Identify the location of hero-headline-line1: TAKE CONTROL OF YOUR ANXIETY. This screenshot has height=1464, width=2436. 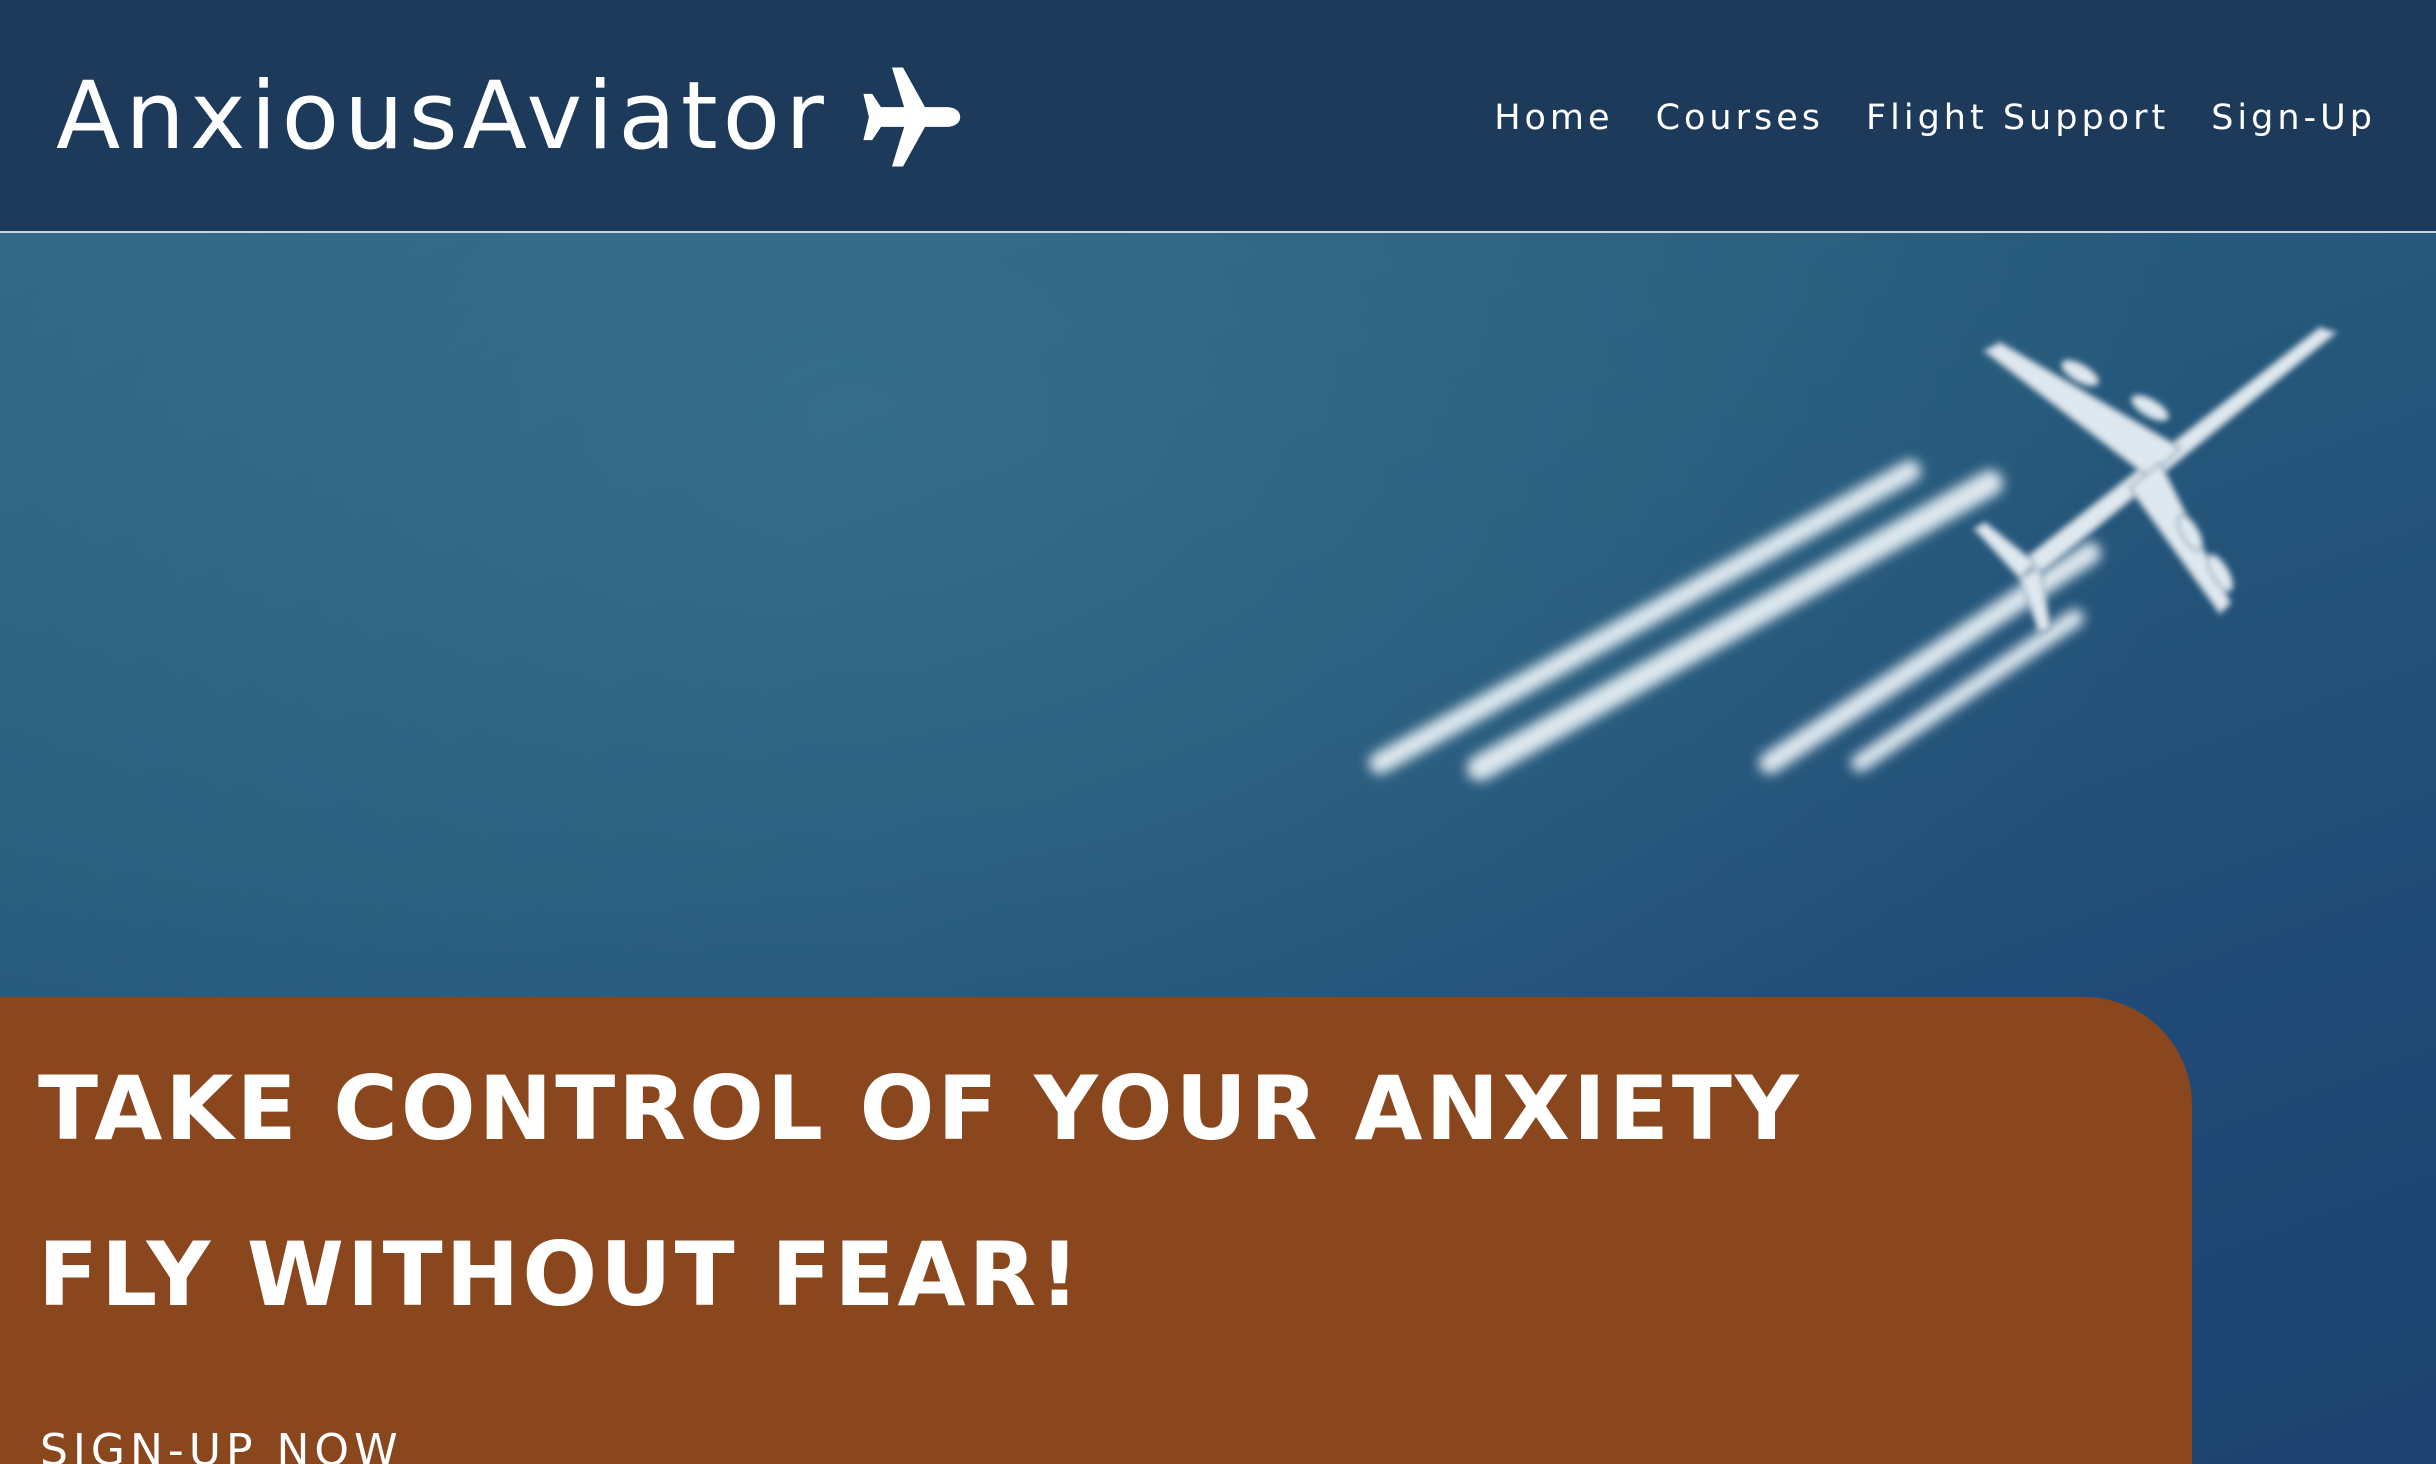
(920, 1108).